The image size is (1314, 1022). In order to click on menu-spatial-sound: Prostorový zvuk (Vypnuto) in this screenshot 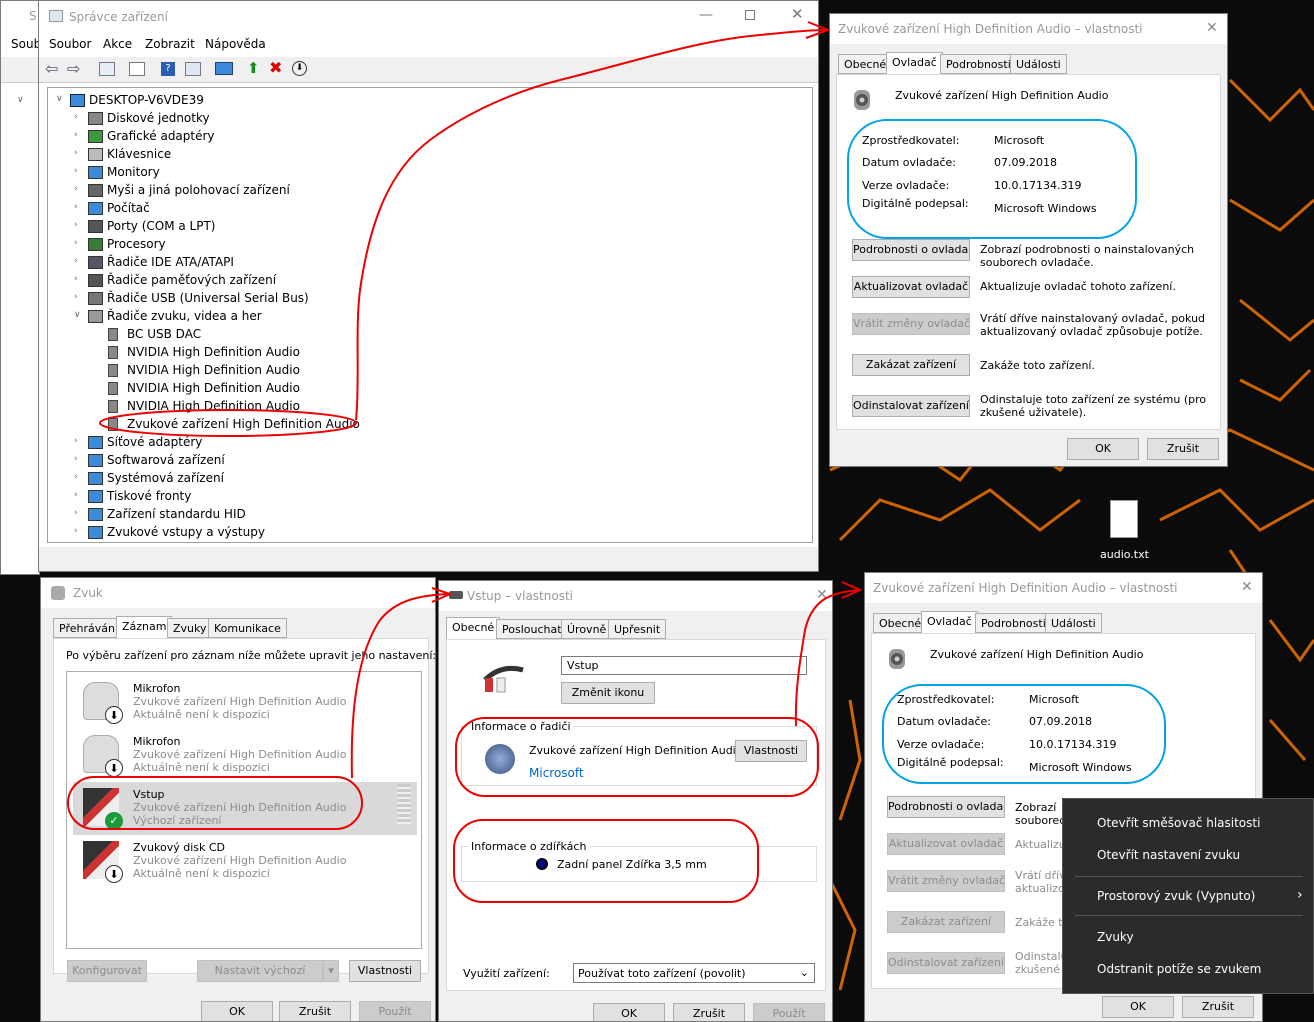, I will do `click(1176, 896)`.